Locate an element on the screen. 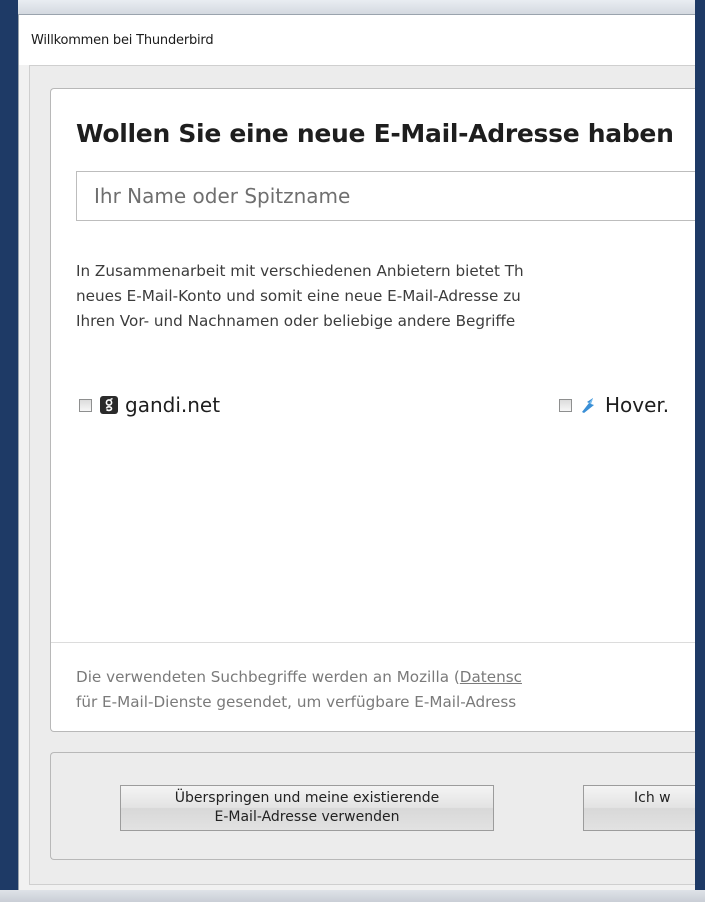 Image resolution: width=705 pixels, height=902 pixels. gandi-logo-icon is located at coordinates (109, 405).